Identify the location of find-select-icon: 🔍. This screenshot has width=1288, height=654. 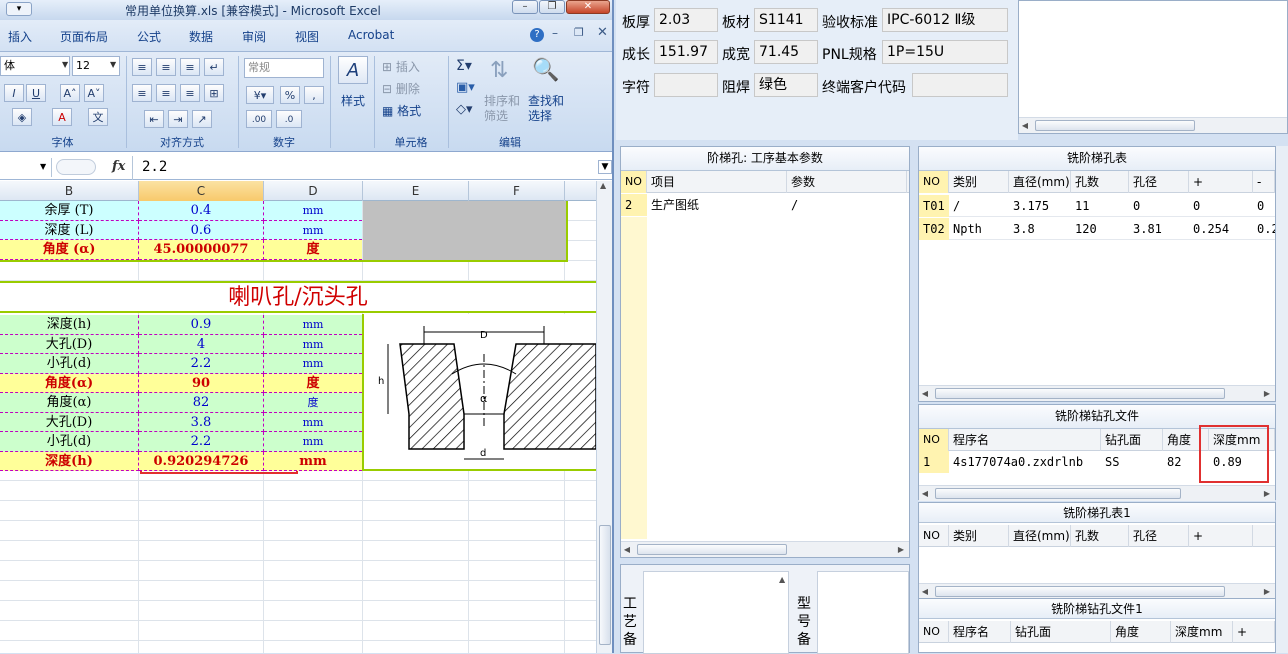
(545, 70).